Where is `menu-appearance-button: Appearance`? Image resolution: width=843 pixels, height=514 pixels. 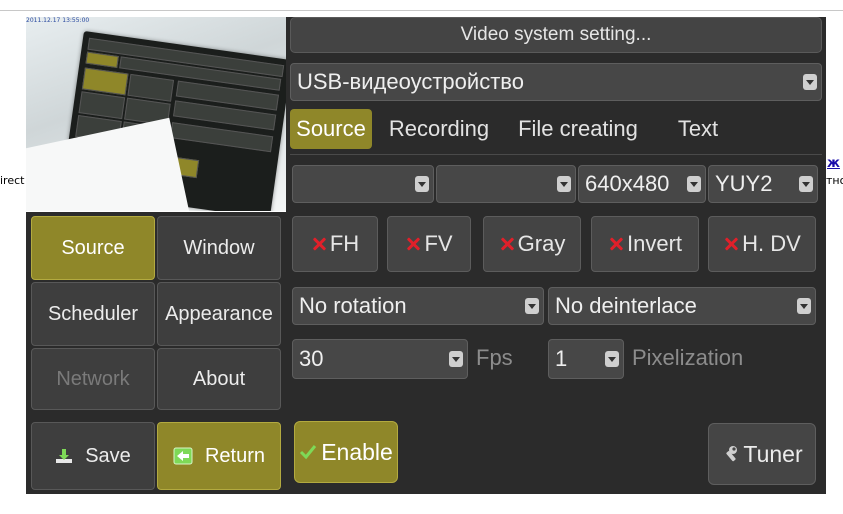
menu-appearance-button: Appearance is located at coordinates (219, 314).